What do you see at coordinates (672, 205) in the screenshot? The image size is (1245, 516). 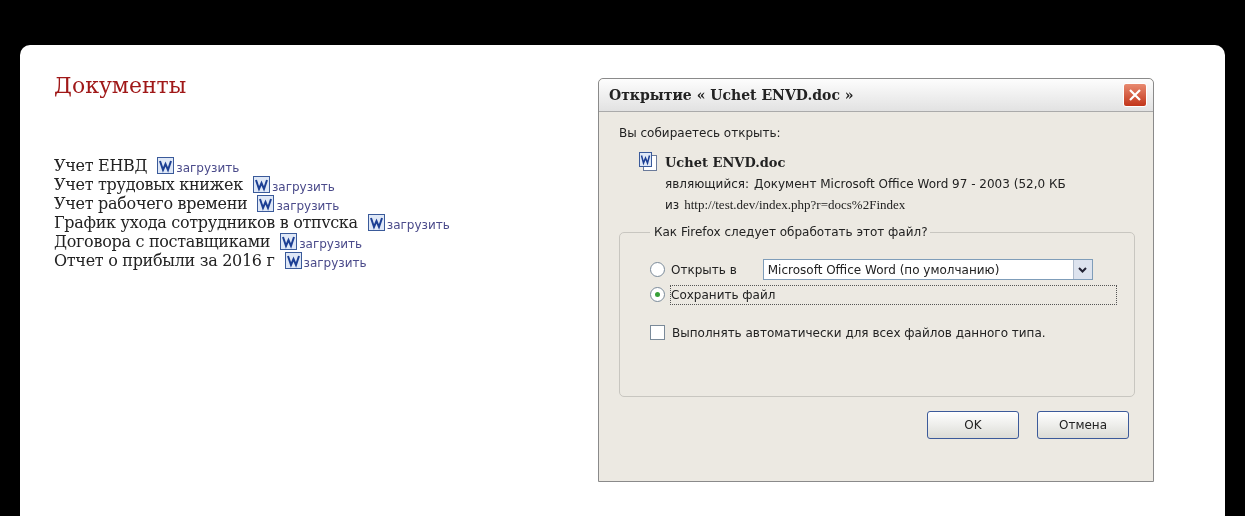 I see `source-label: из` at bounding box center [672, 205].